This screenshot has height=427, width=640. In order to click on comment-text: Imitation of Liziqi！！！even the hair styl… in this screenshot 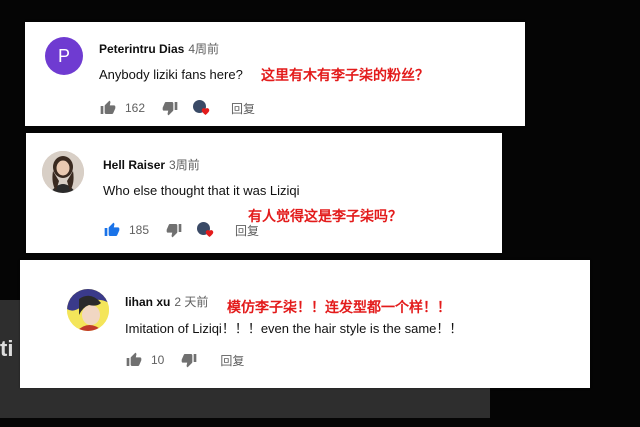, I will do `click(294, 328)`.